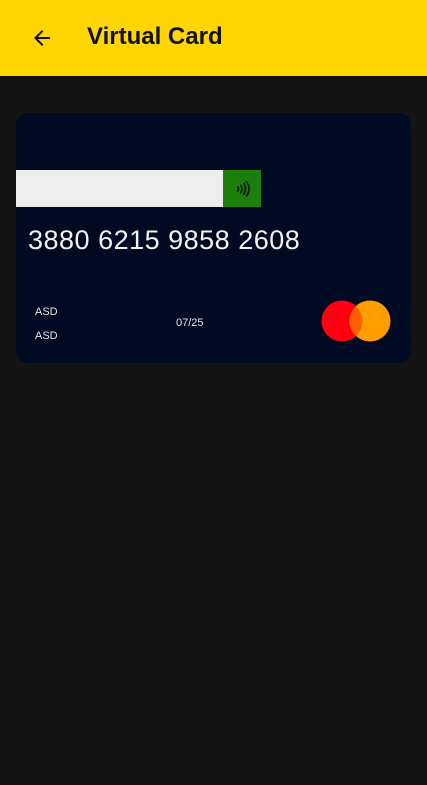 Image resolution: width=427 pixels, height=785 pixels. I want to click on arrow-left-icon, so click(42, 38).